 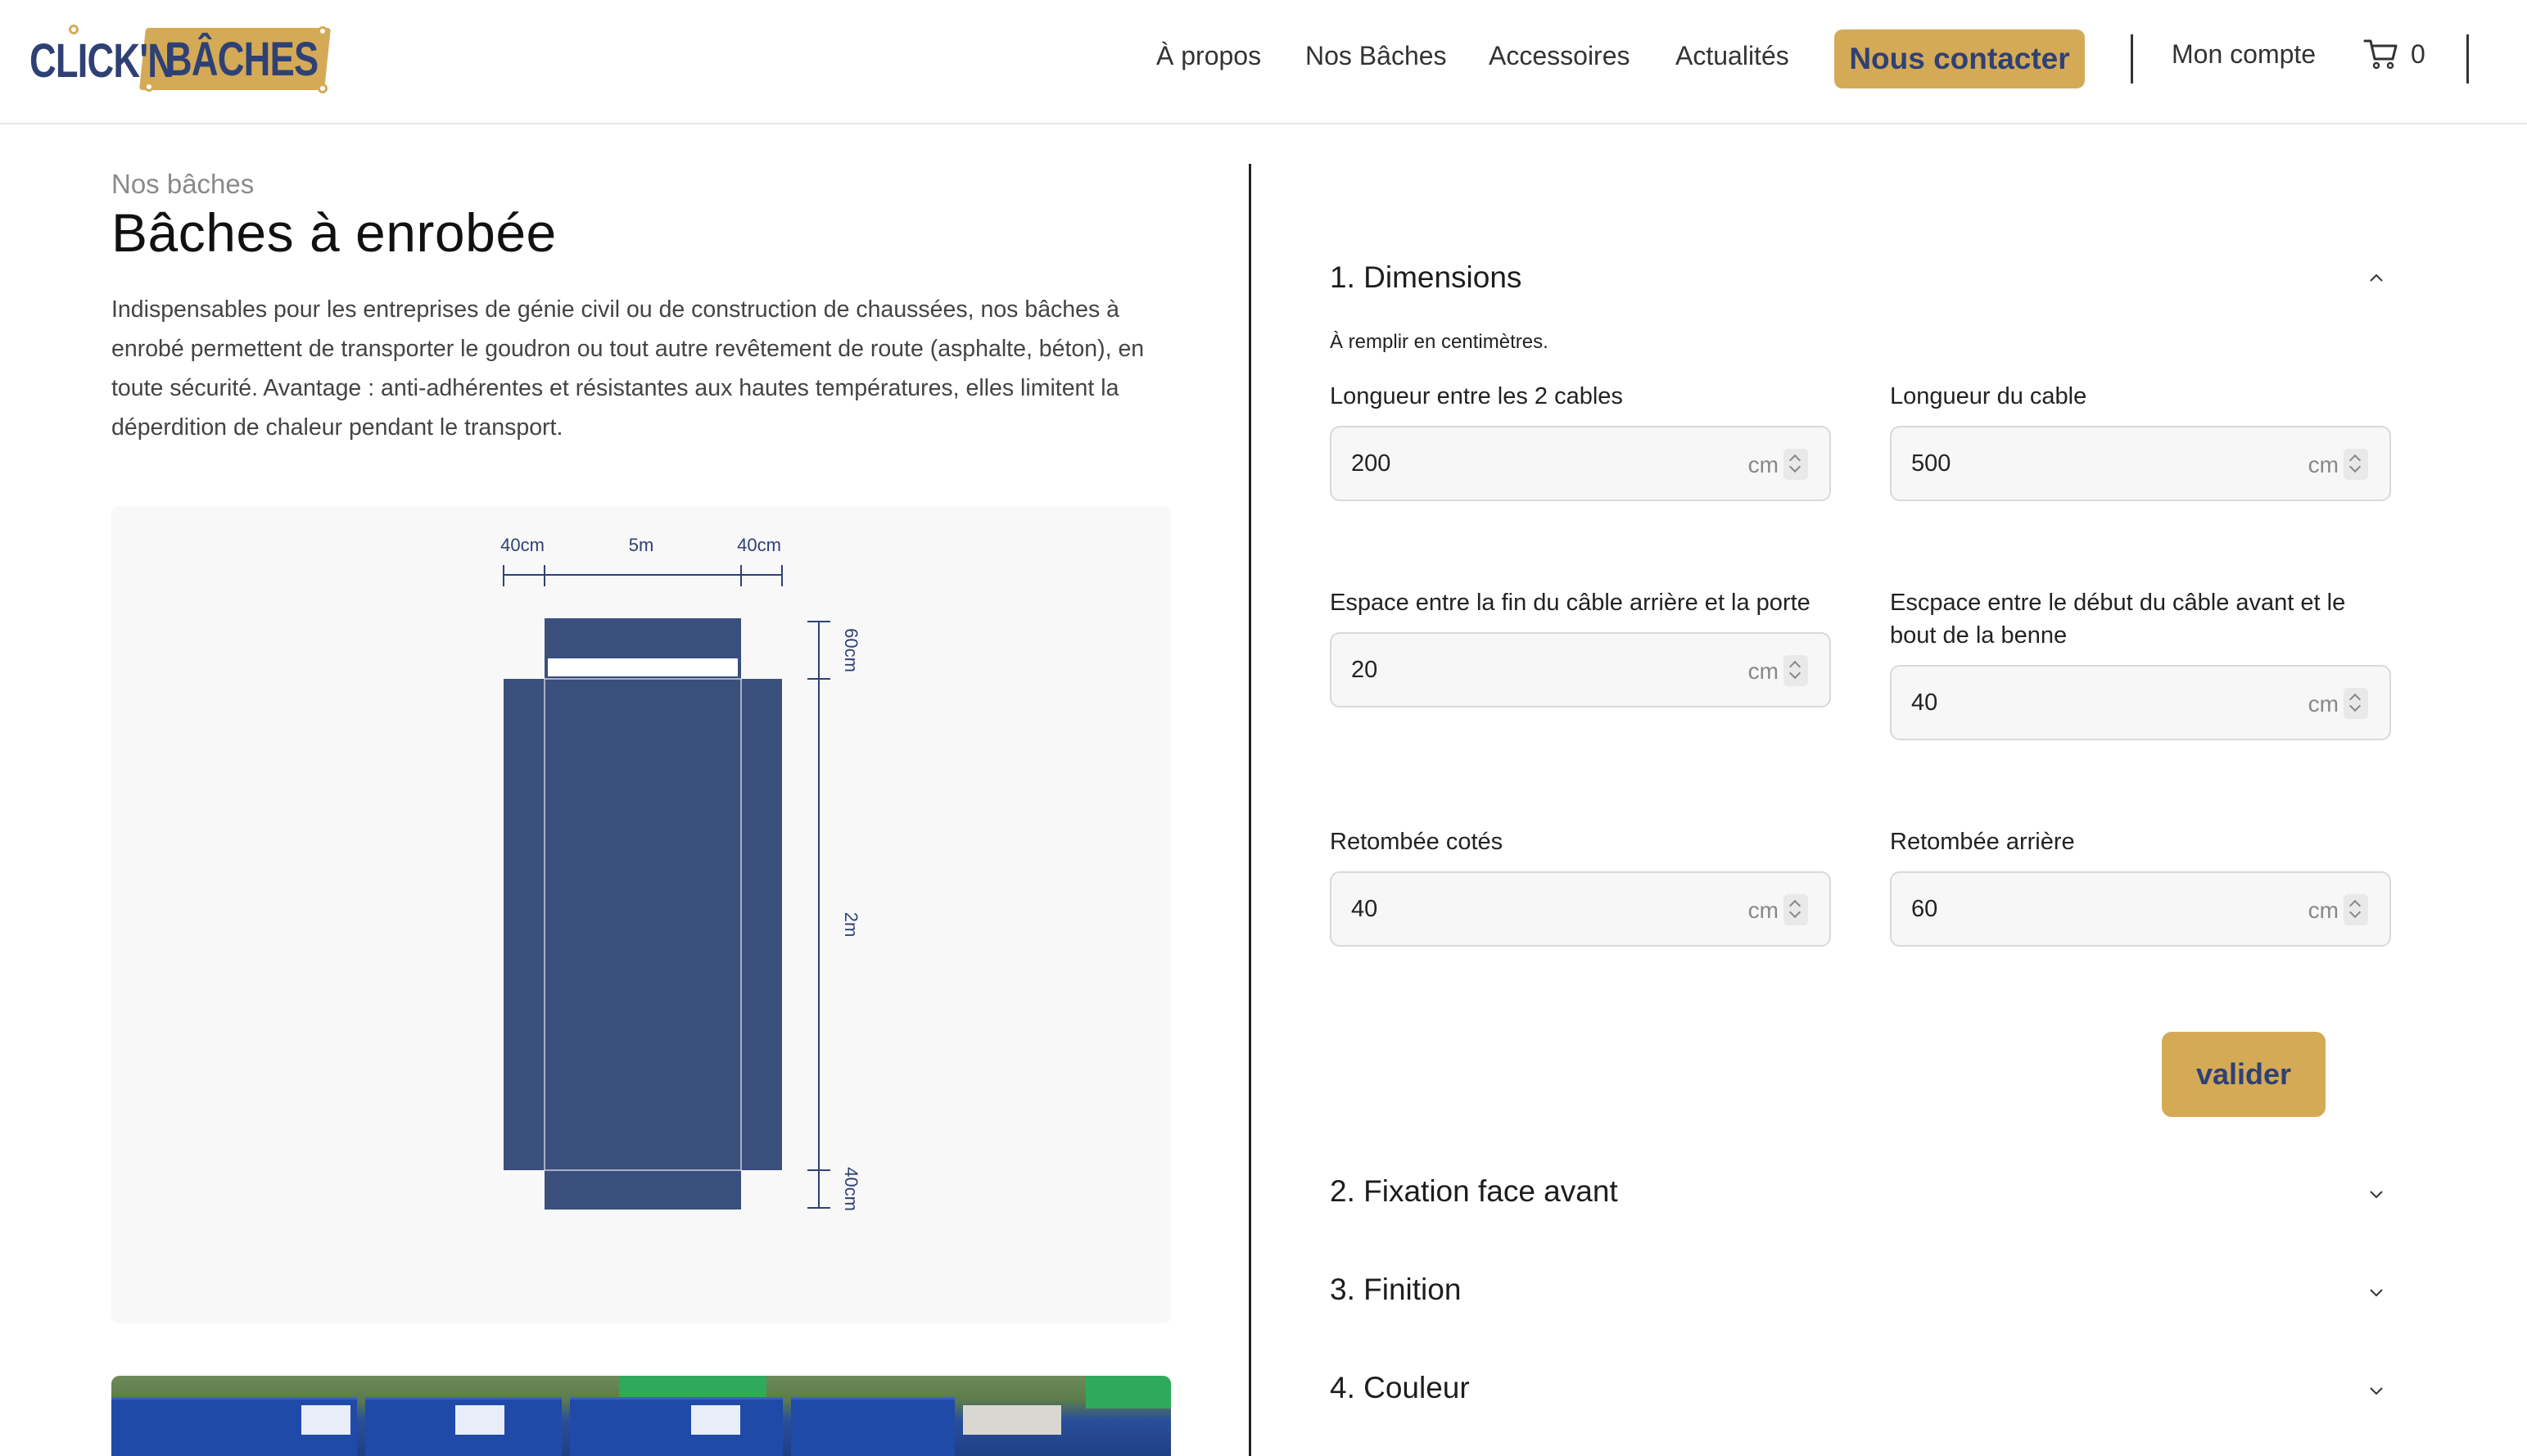 I want to click on chevron-up-icon, so click(x=2376, y=278).